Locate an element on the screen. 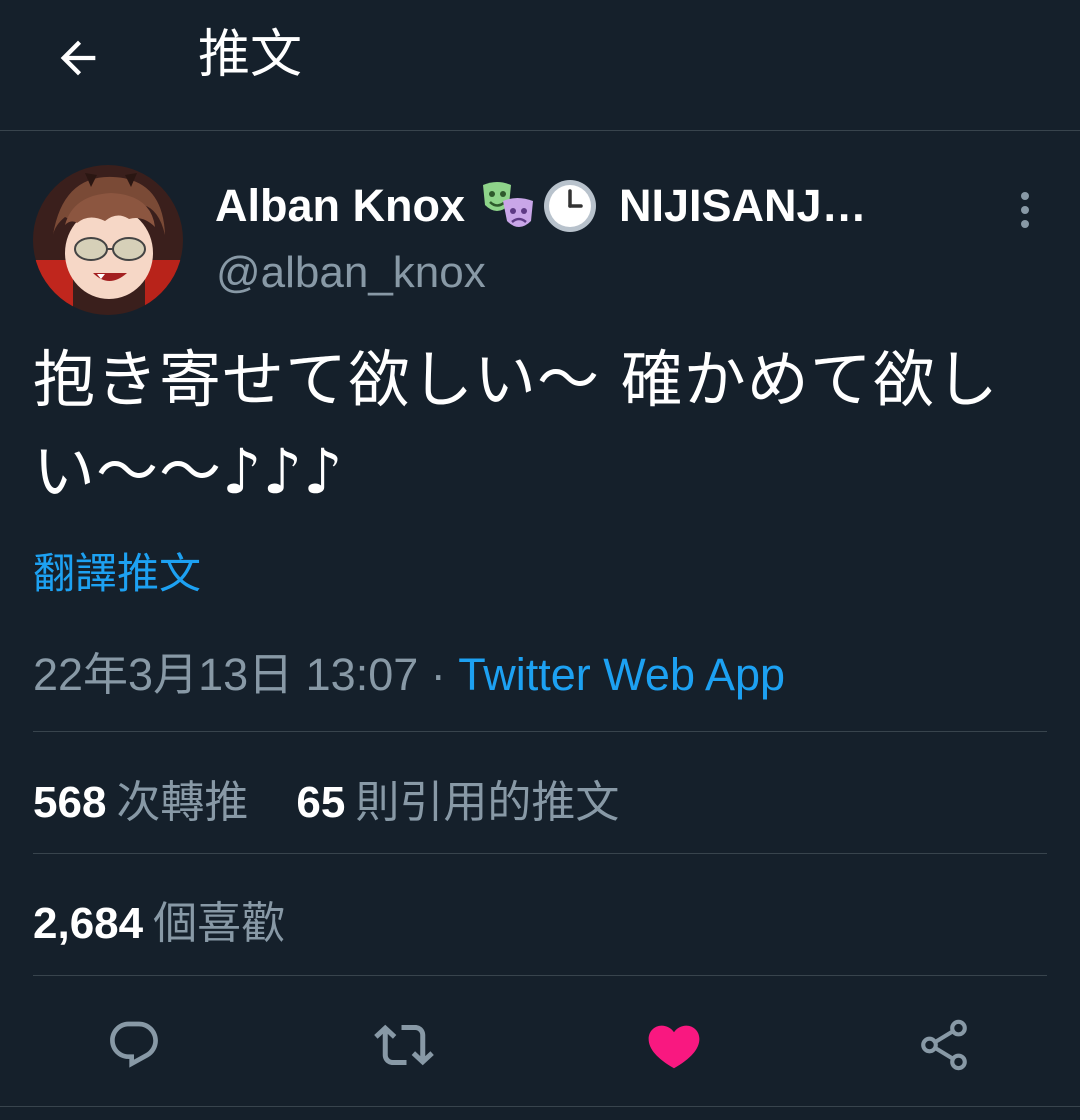  tweet-meta: 22年3月13日 13:07 · Twitter Web App is located at coordinates (409, 670).